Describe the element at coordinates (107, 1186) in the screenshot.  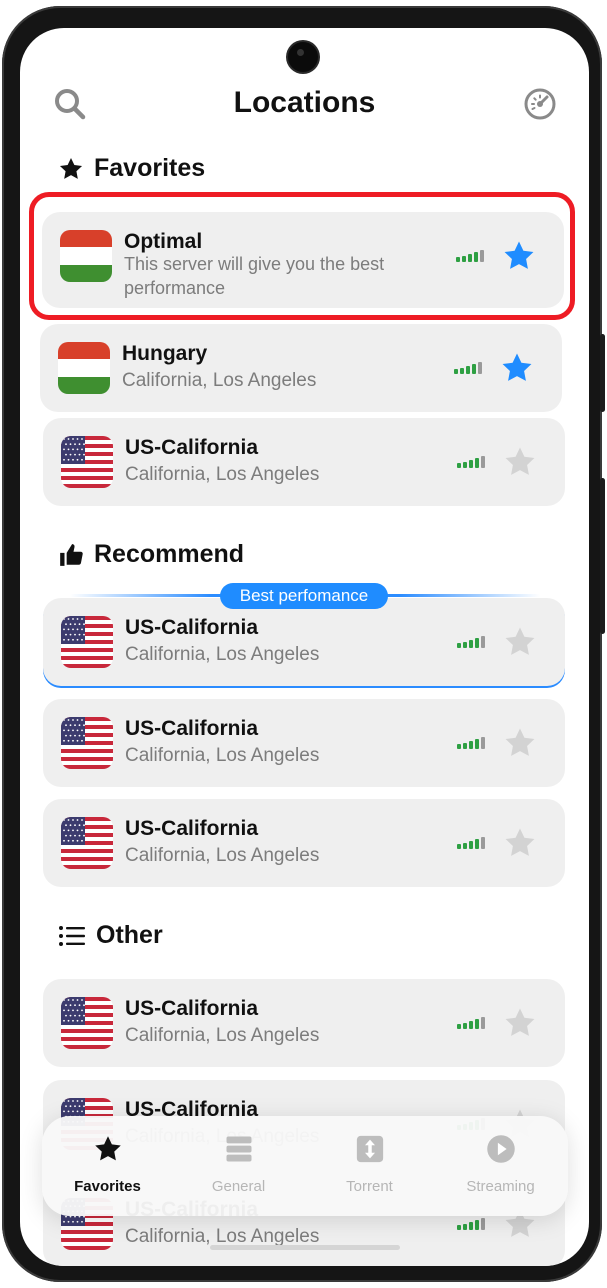
I see `tab-favorites-label: Favorites` at that location.